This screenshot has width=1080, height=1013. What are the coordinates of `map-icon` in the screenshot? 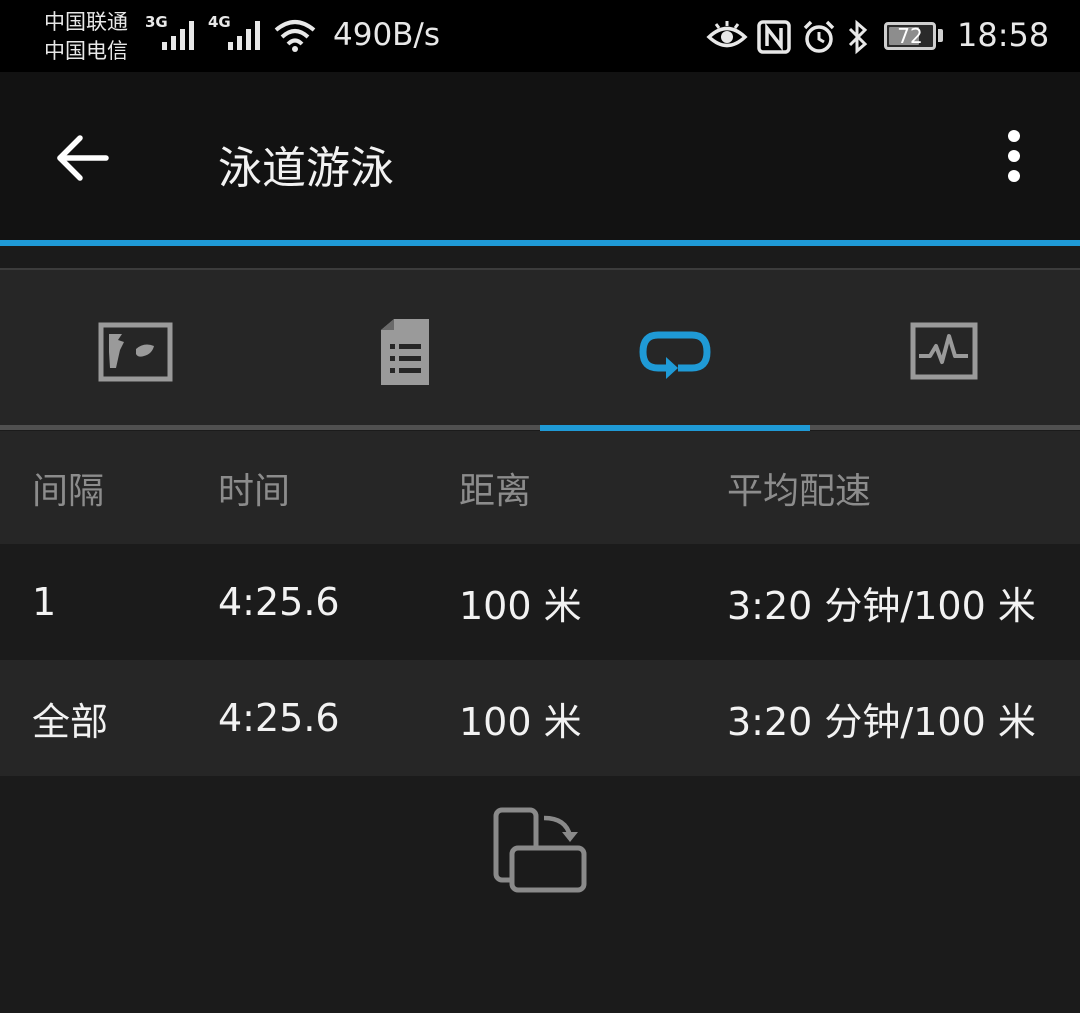 It's located at (135, 352).